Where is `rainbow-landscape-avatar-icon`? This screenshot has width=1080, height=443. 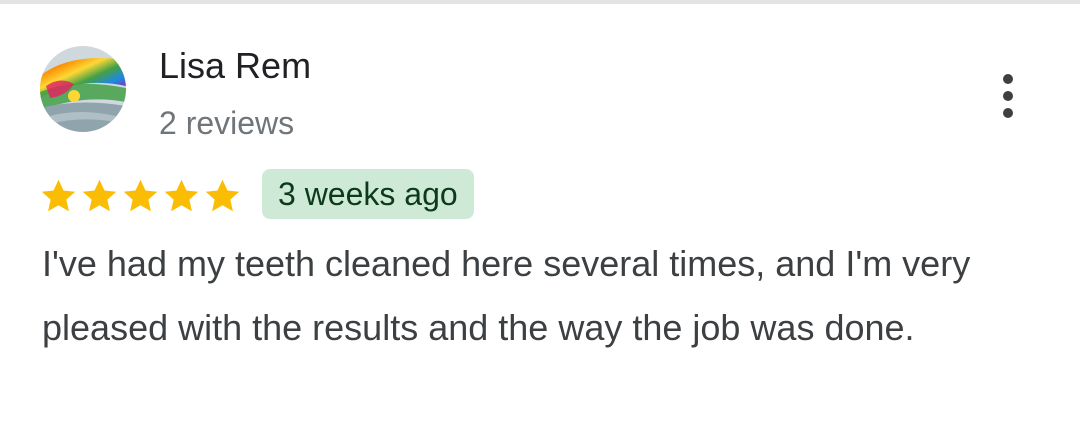 rainbow-landscape-avatar-icon is located at coordinates (83, 89).